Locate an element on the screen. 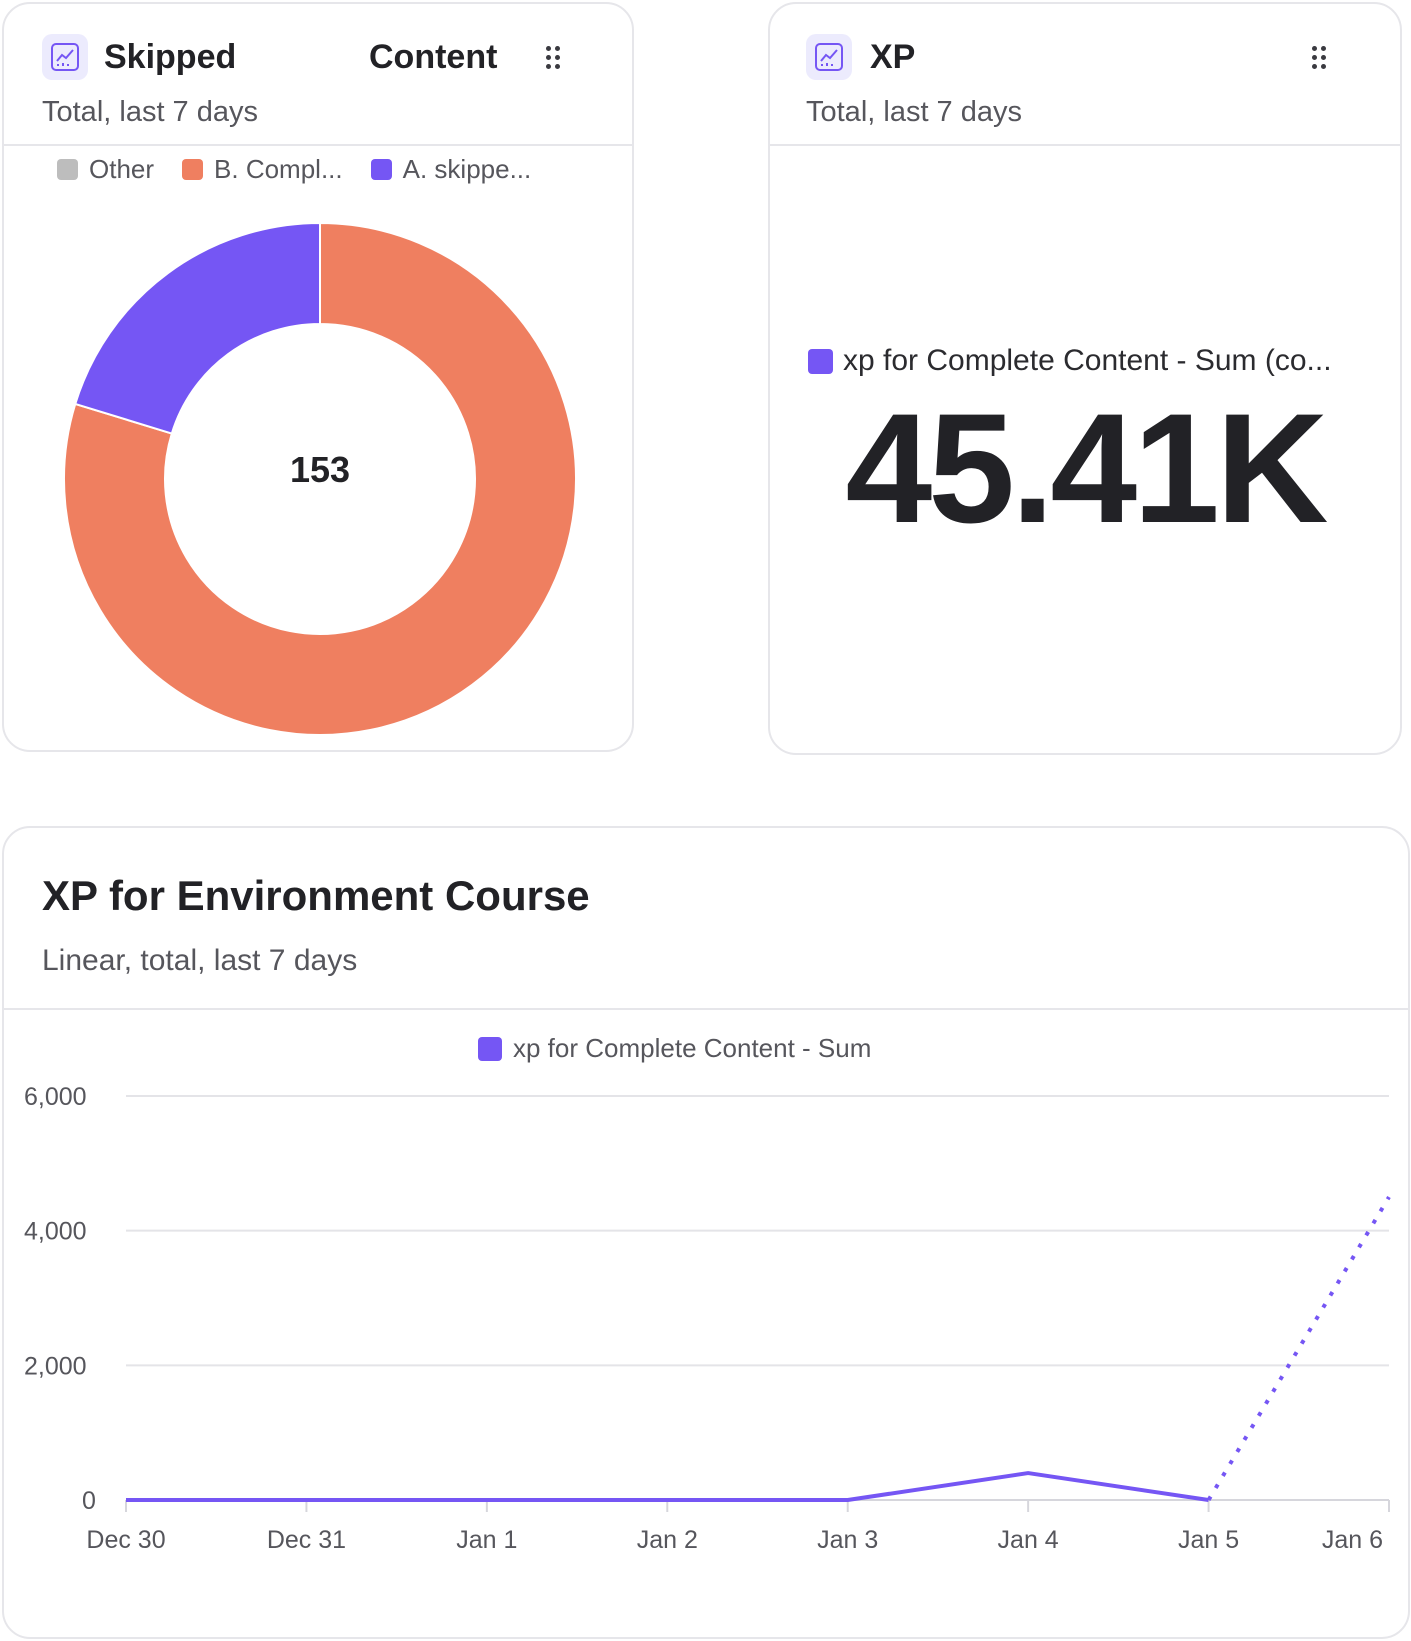 The image size is (1411, 1641). series-line is located at coordinates (667, 1486).